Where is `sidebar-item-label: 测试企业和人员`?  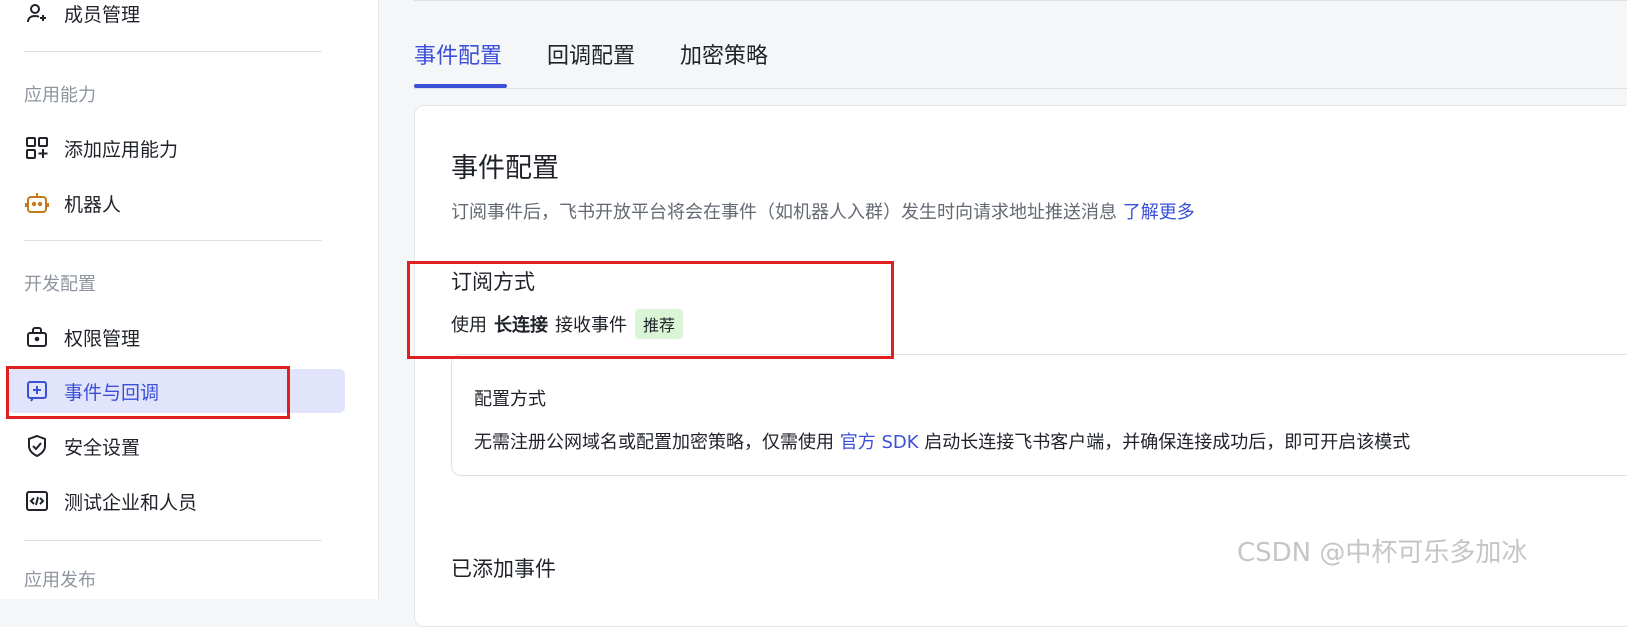
sidebar-item-label: 测试企业和人员 is located at coordinates (131, 502).